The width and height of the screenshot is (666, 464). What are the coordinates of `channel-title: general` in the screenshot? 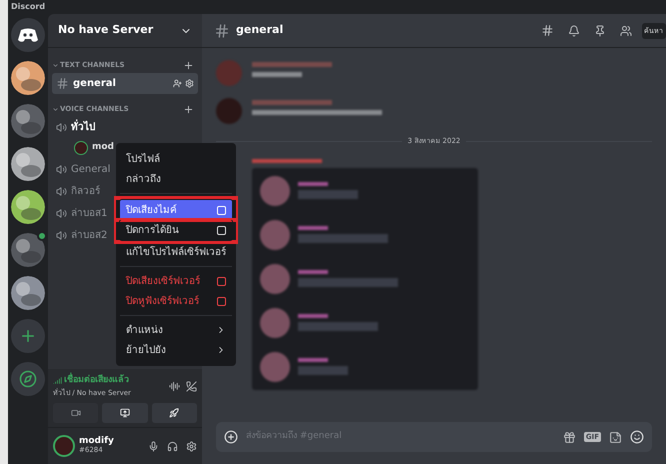 It's located at (260, 30).